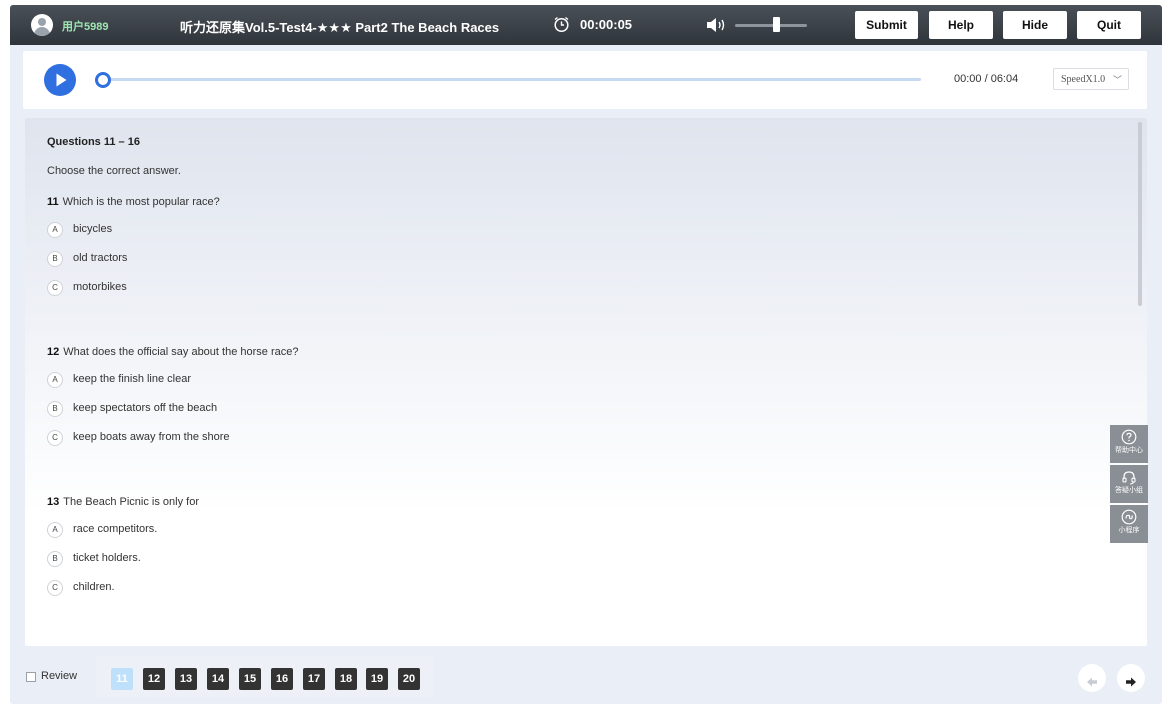 This screenshot has width=1170, height=708. I want to click on sidetool-label: 答疑小组, so click(1129, 490).